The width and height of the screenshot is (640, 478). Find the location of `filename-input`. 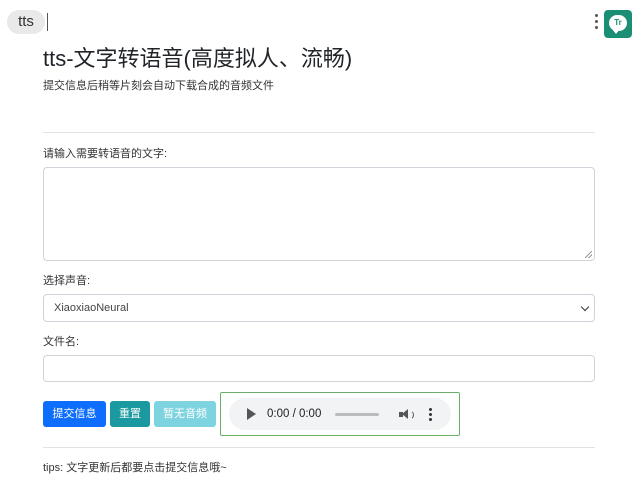

filename-input is located at coordinates (319, 368).